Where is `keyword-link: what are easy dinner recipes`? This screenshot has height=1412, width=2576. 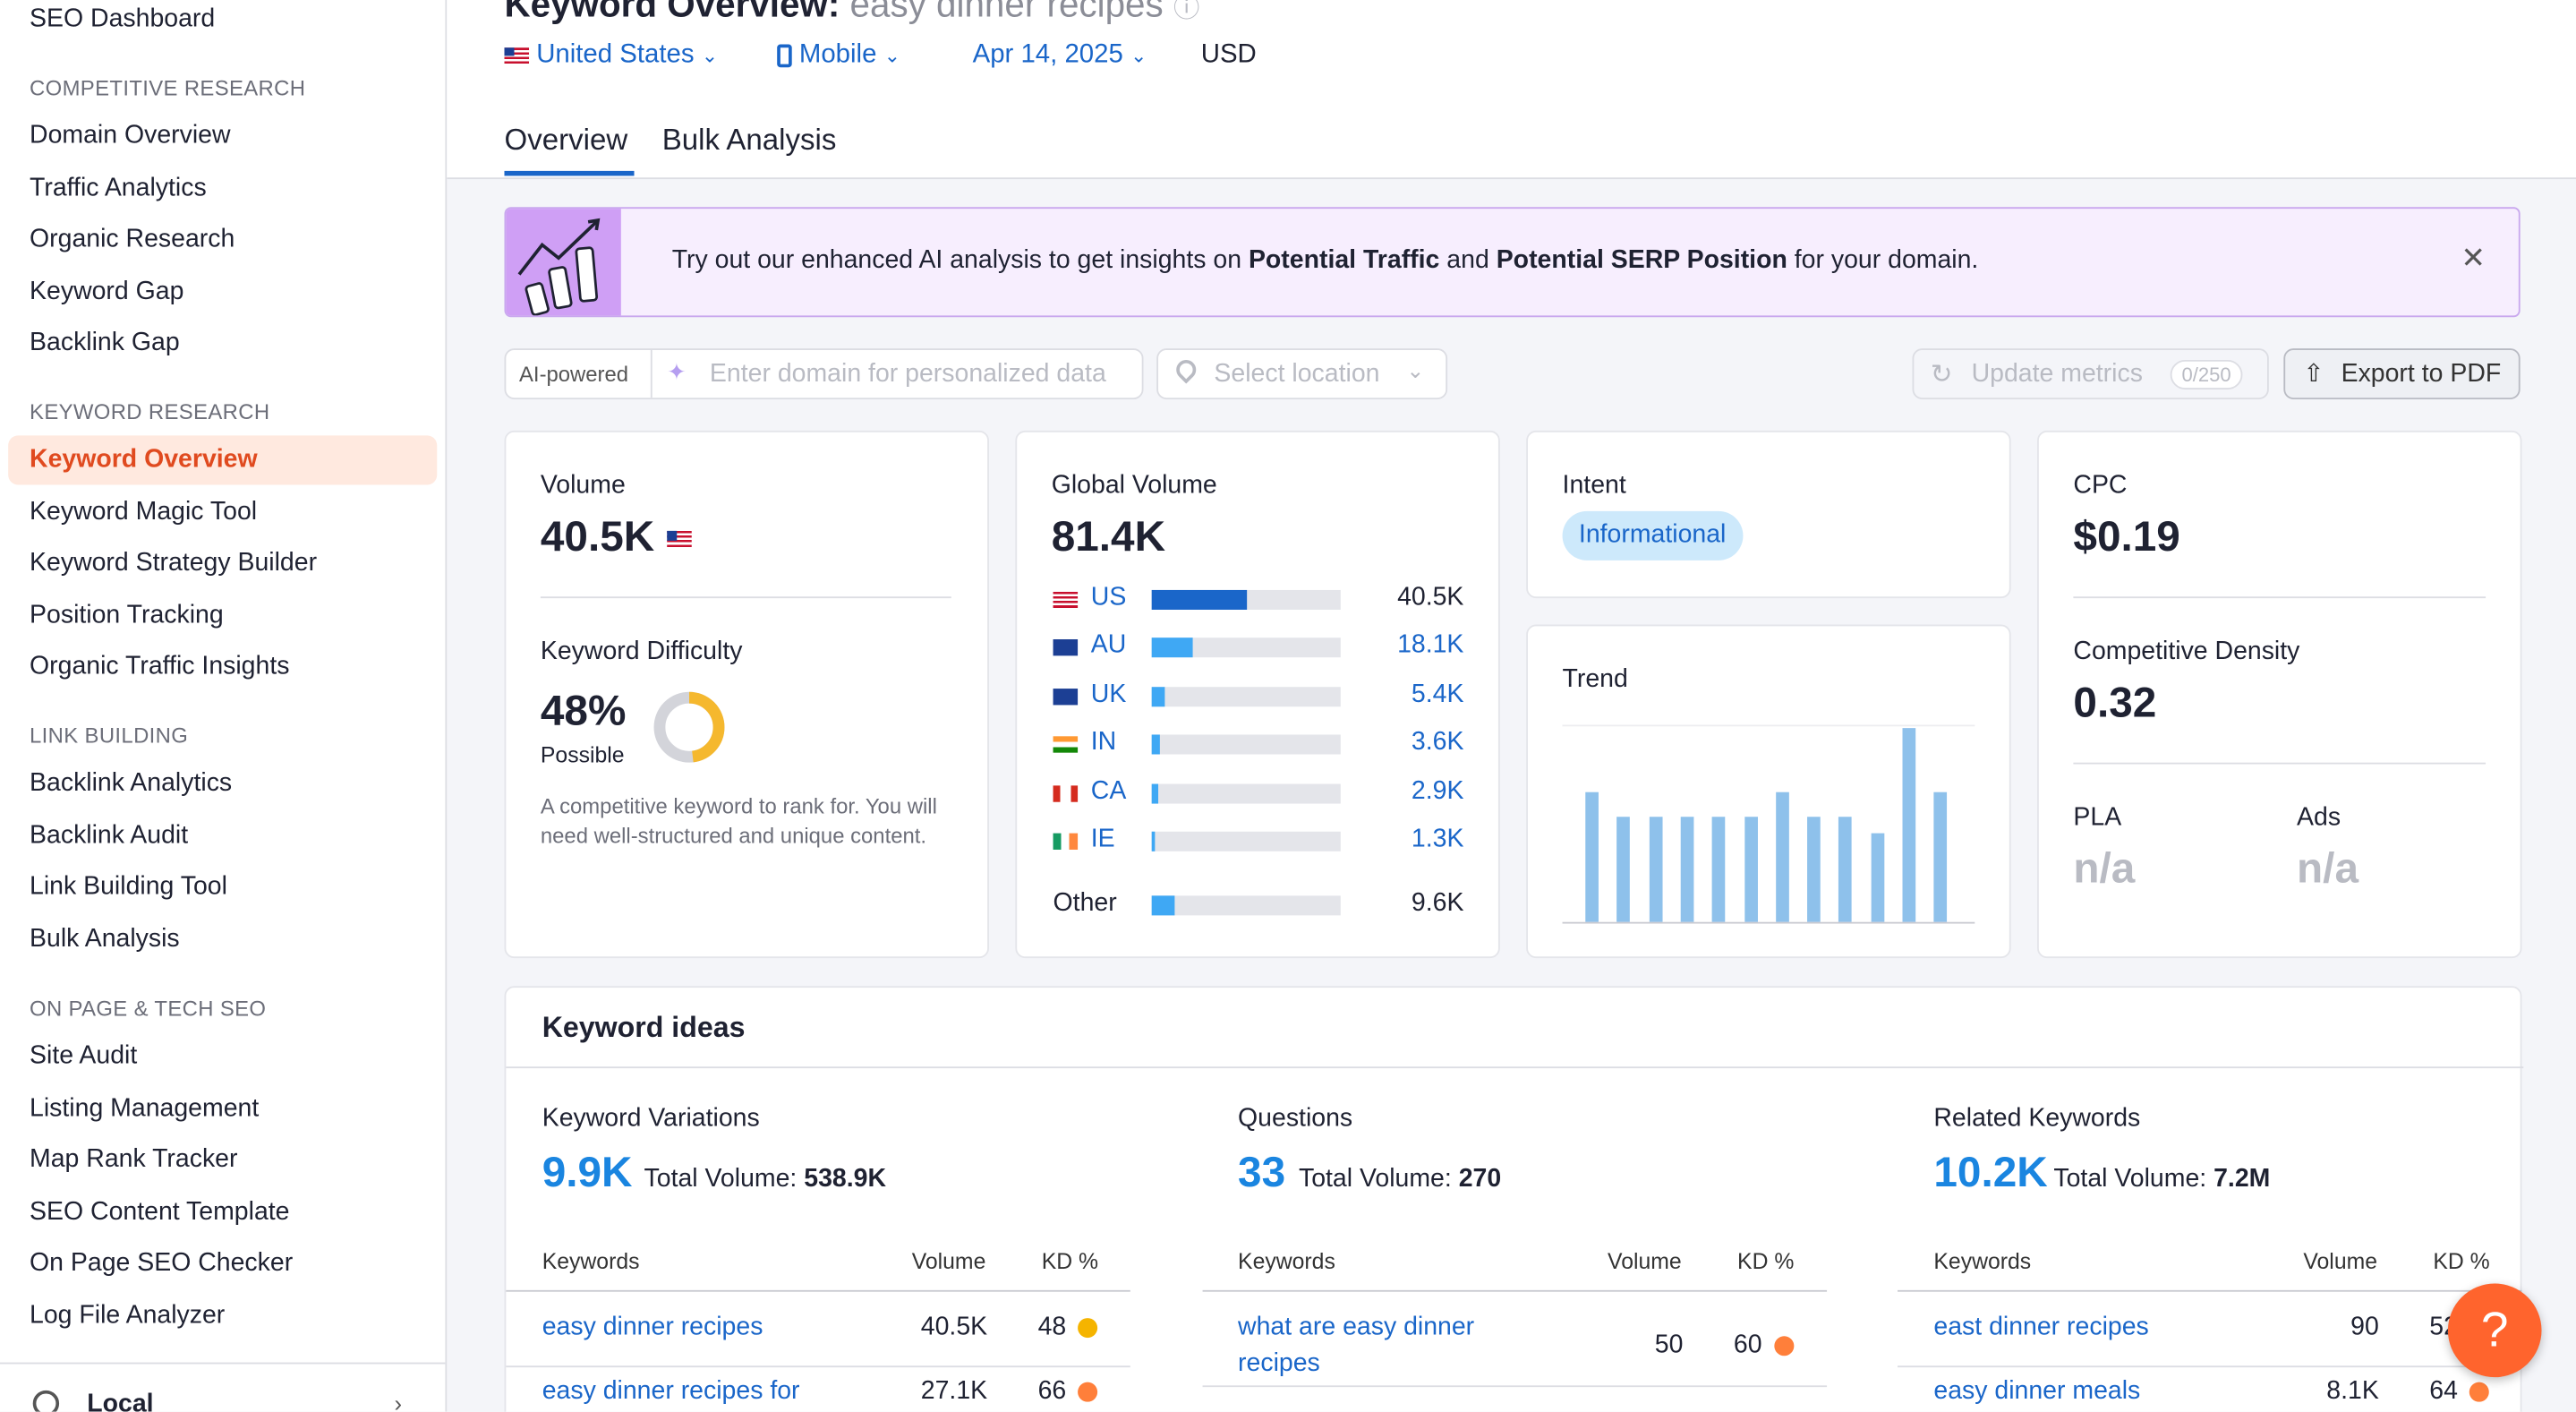
keyword-link: what are easy dinner recipes is located at coordinates (1394, 1346).